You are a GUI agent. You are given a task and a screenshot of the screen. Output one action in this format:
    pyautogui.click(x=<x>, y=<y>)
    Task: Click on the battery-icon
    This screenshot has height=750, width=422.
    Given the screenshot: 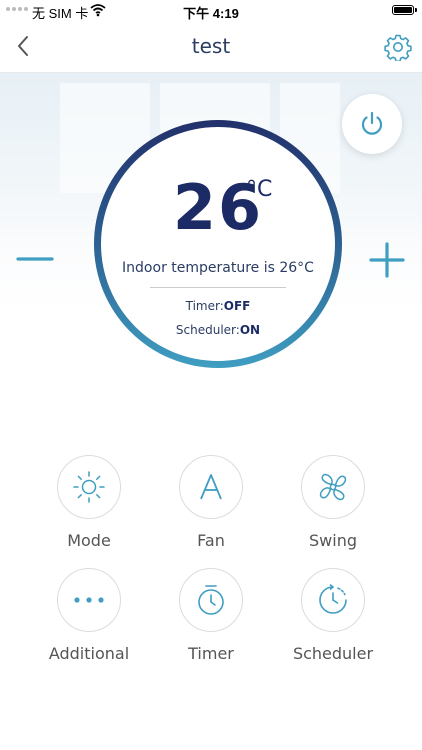 What is the action you would take?
    pyautogui.click(x=404, y=10)
    